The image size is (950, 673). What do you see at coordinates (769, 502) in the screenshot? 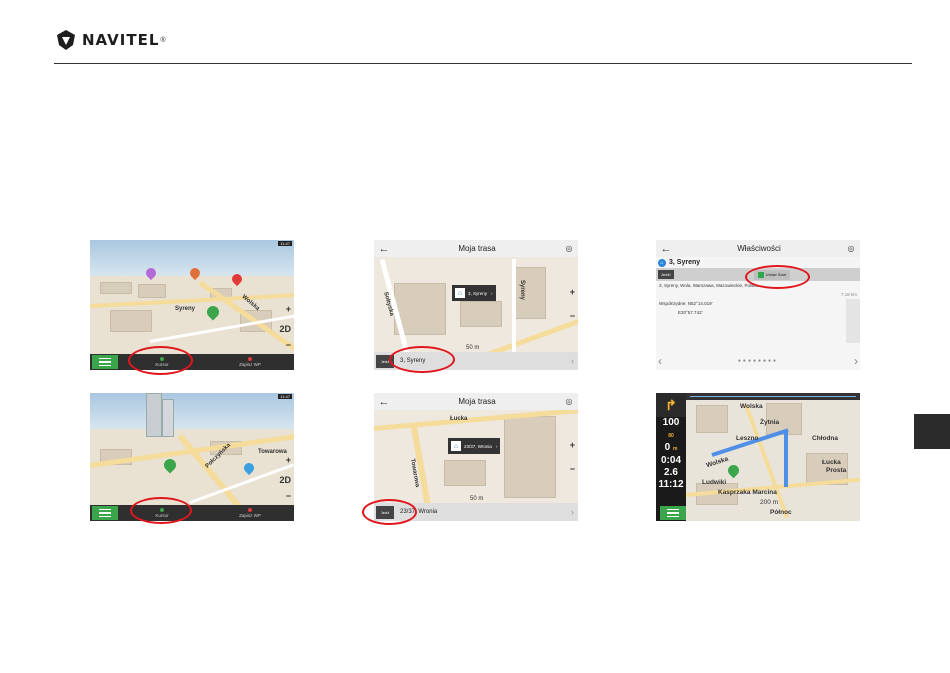
I see `map-scale: 200 m` at bounding box center [769, 502].